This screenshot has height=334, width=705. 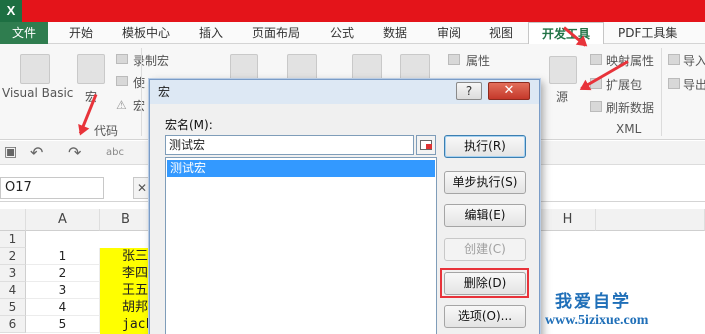 I want to click on row-header: 6, so click(x=13, y=324).